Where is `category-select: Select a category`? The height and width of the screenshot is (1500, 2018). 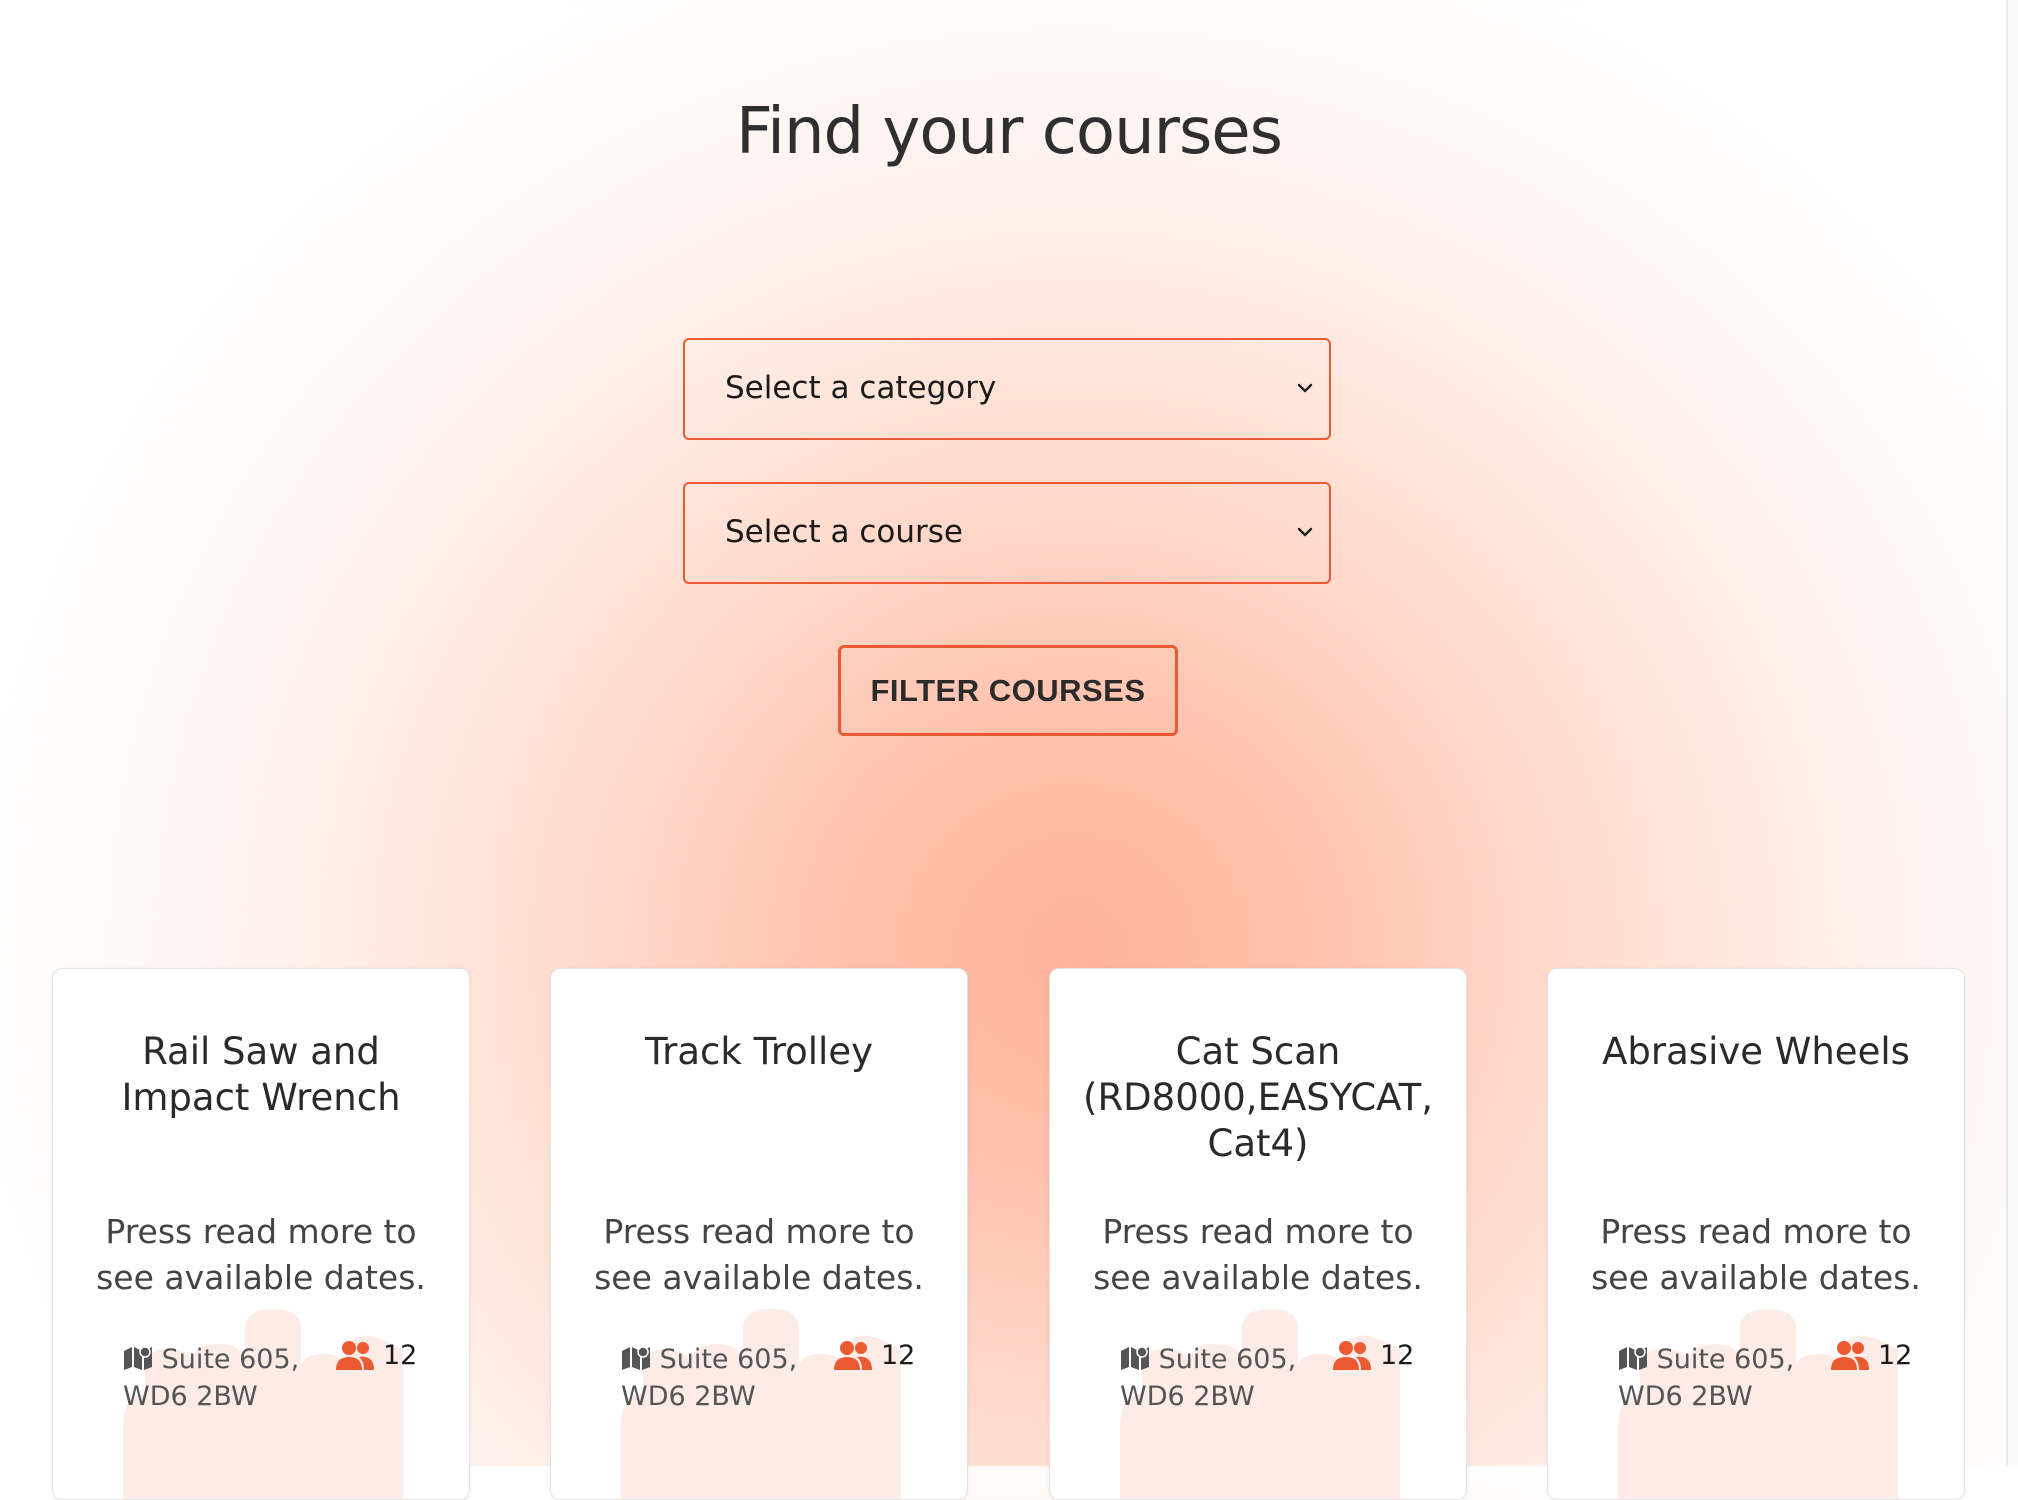
category-select: Select a category is located at coordinates (1007, 389).